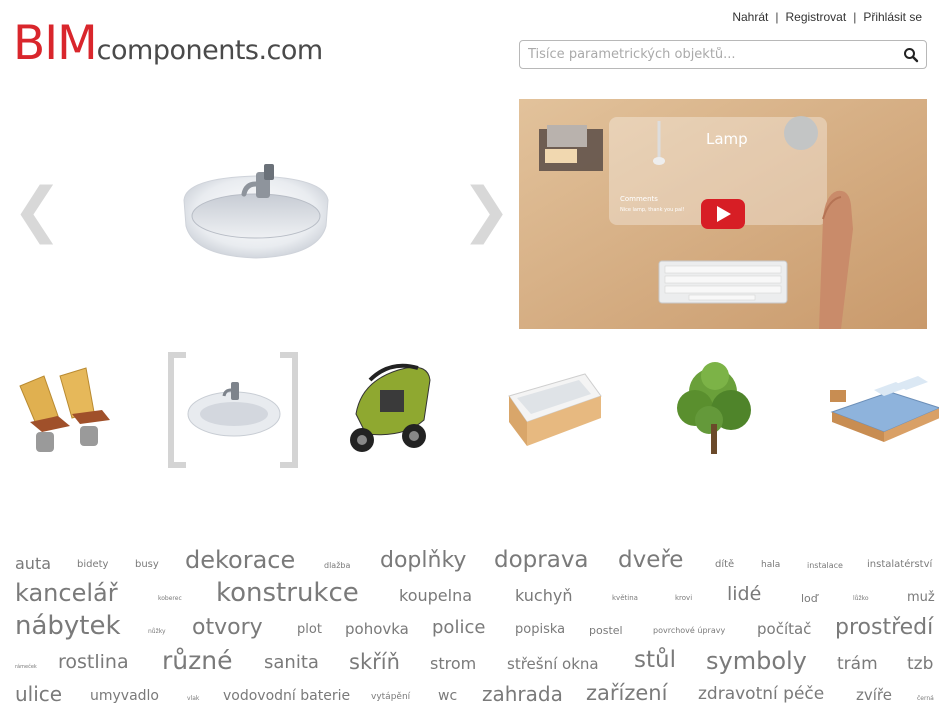  What do you see at coordinates (874, 695) in the screenshot?
I see `tag: zvíře` at bounding box center [874, 695].